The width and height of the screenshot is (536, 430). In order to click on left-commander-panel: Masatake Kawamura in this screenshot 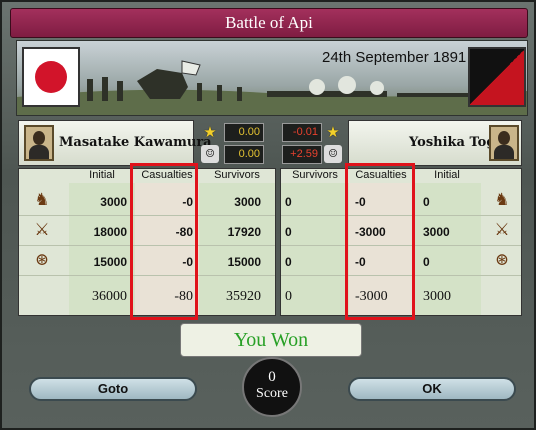, I will do `click(115, 143)`.